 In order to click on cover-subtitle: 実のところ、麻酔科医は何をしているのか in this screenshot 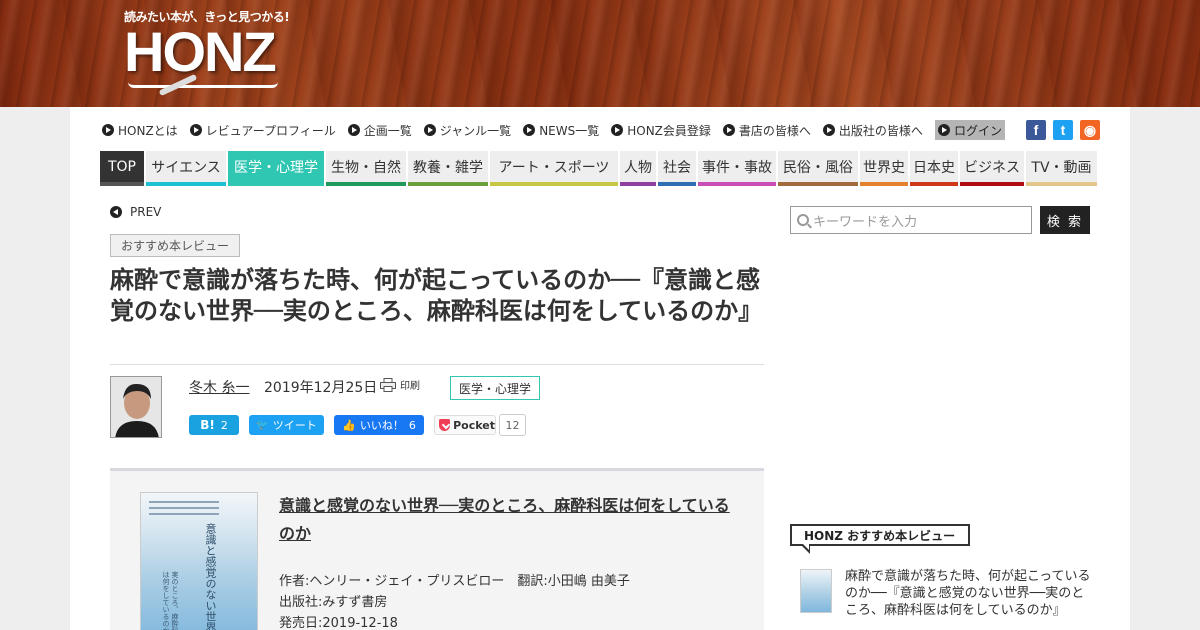, I will do `click(170, 600)`.